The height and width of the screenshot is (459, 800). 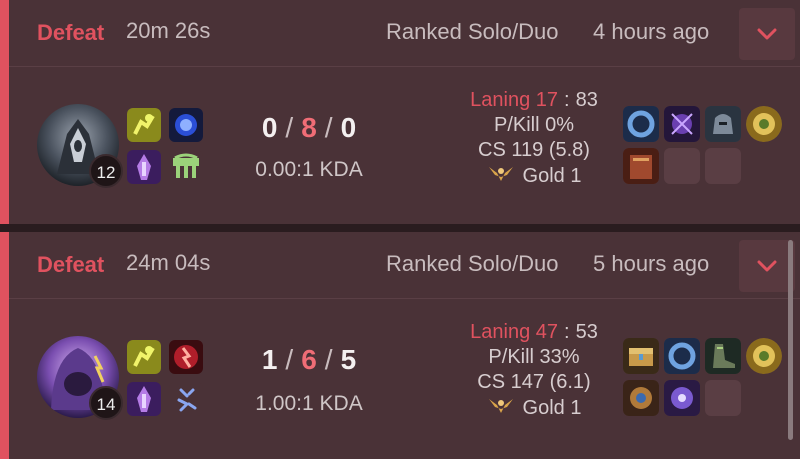 What do you see at coordinates (534, 125) in the screenshot?
I see `kill-participation: P/Kill 0%` at bounding box center [534, 125].